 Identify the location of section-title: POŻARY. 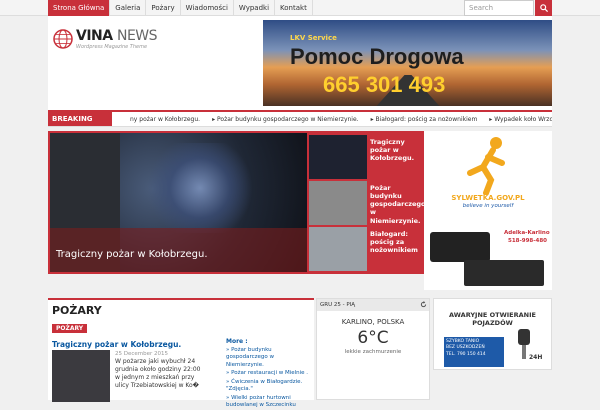
(77, 310).